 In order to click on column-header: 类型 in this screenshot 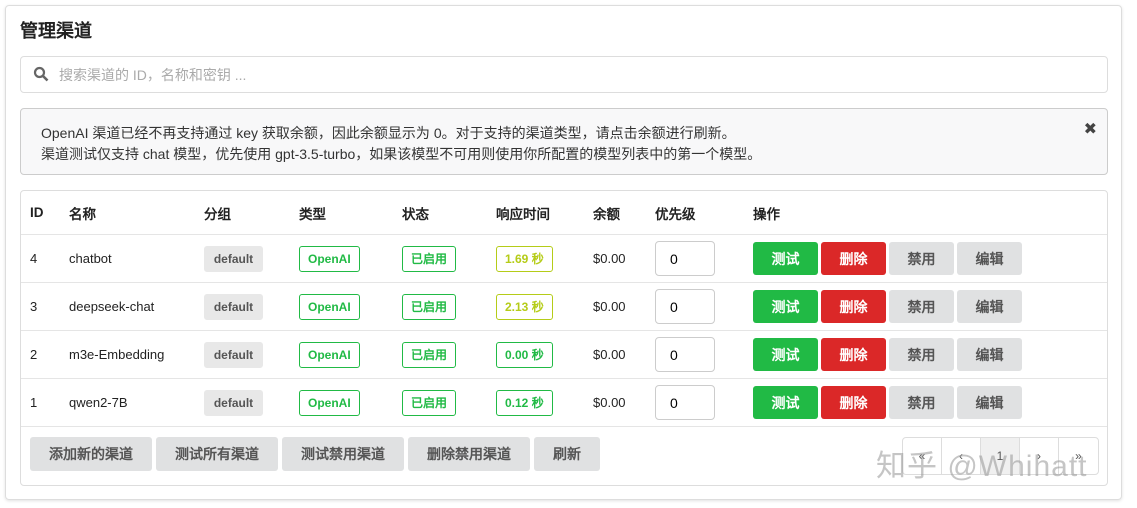, I will do `click(312, 214)`.